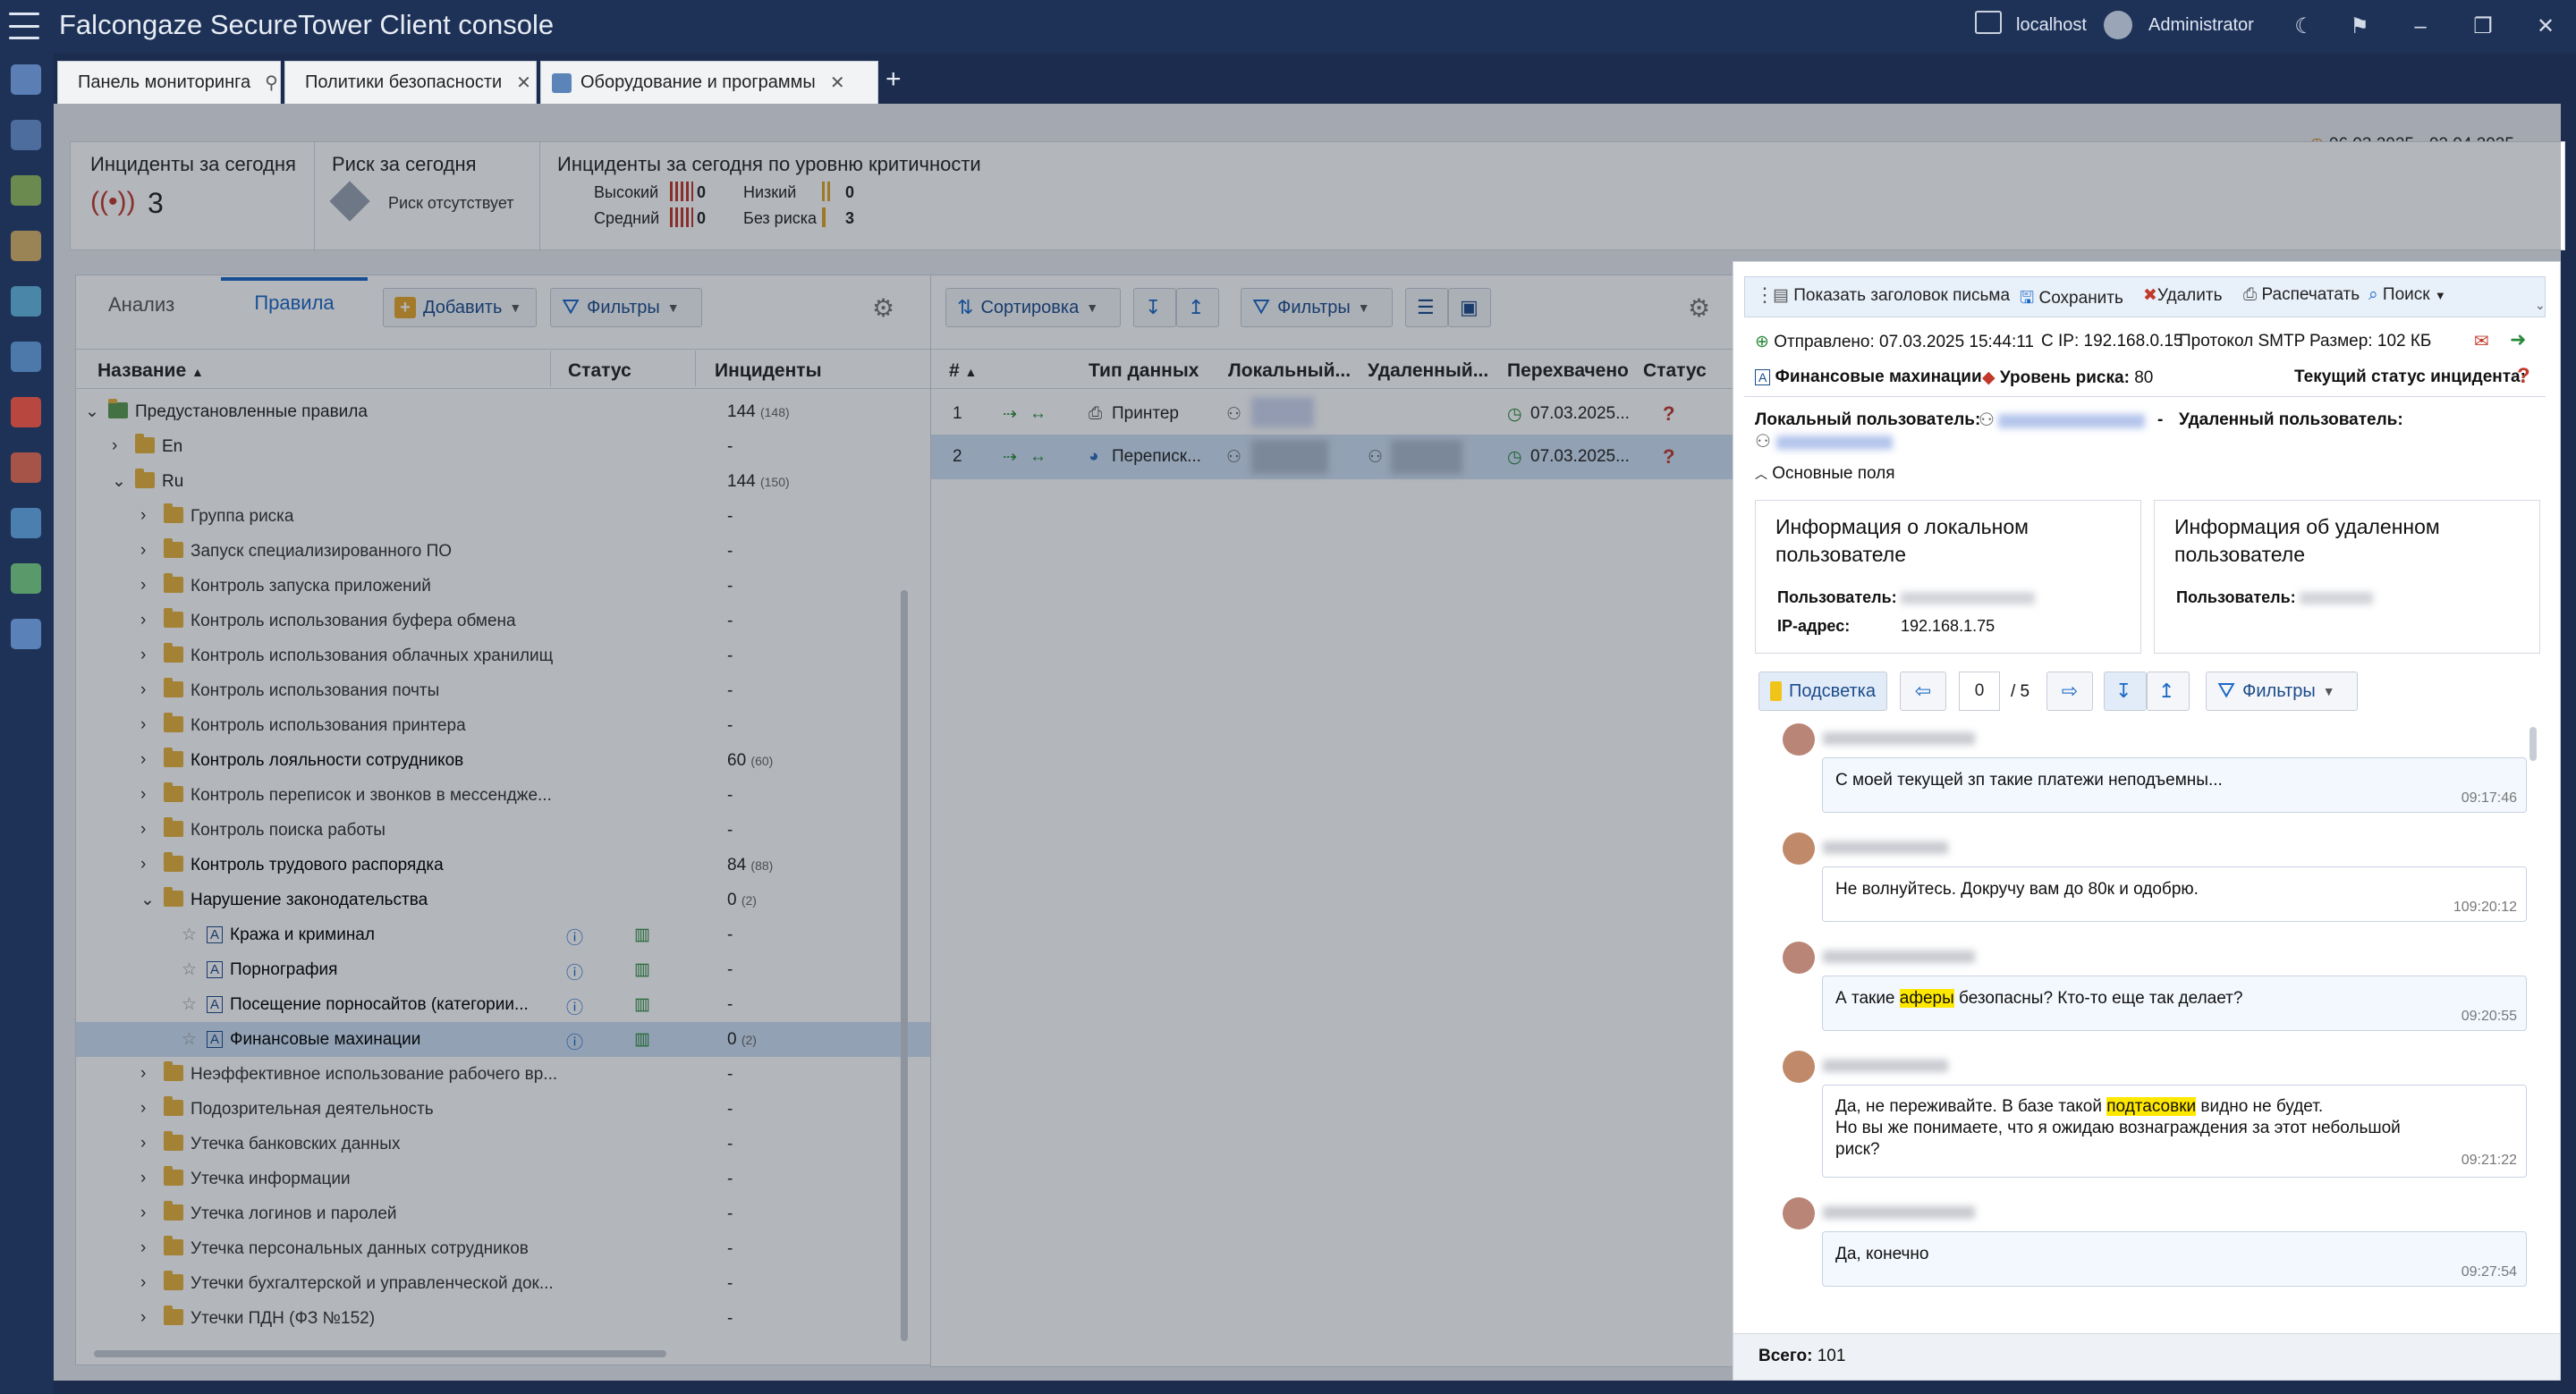 This screenshot has width=2576, height=1394. I want to click on archive-icon, so click(26, 357).